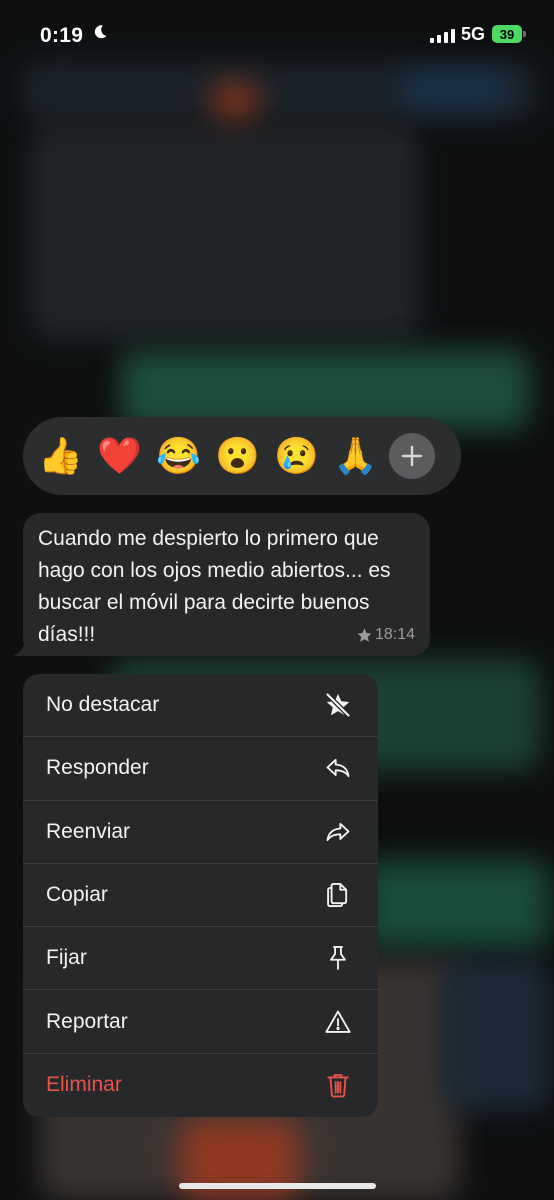 This screenshot has width=554, height=1200. Describe the element at coordinates (277, 35) in the screenshot. I see `status-bar: 0:19 5G 39` at that location.